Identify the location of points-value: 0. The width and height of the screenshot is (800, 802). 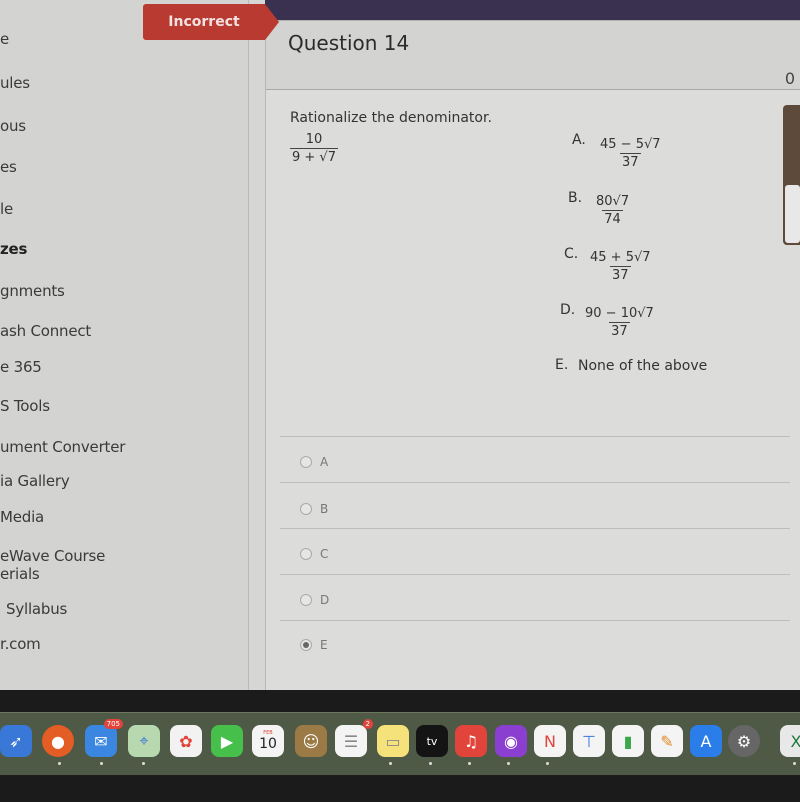
(789, 78).